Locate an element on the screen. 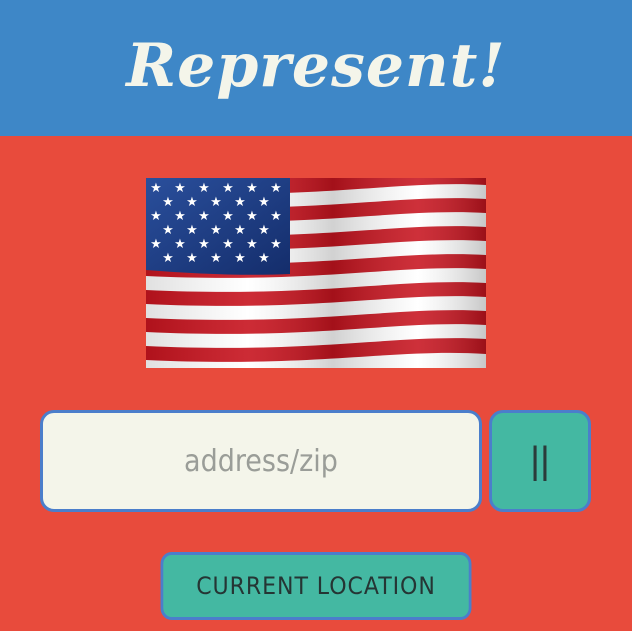  app-title: Represent! is located at coordinates (316, 66).